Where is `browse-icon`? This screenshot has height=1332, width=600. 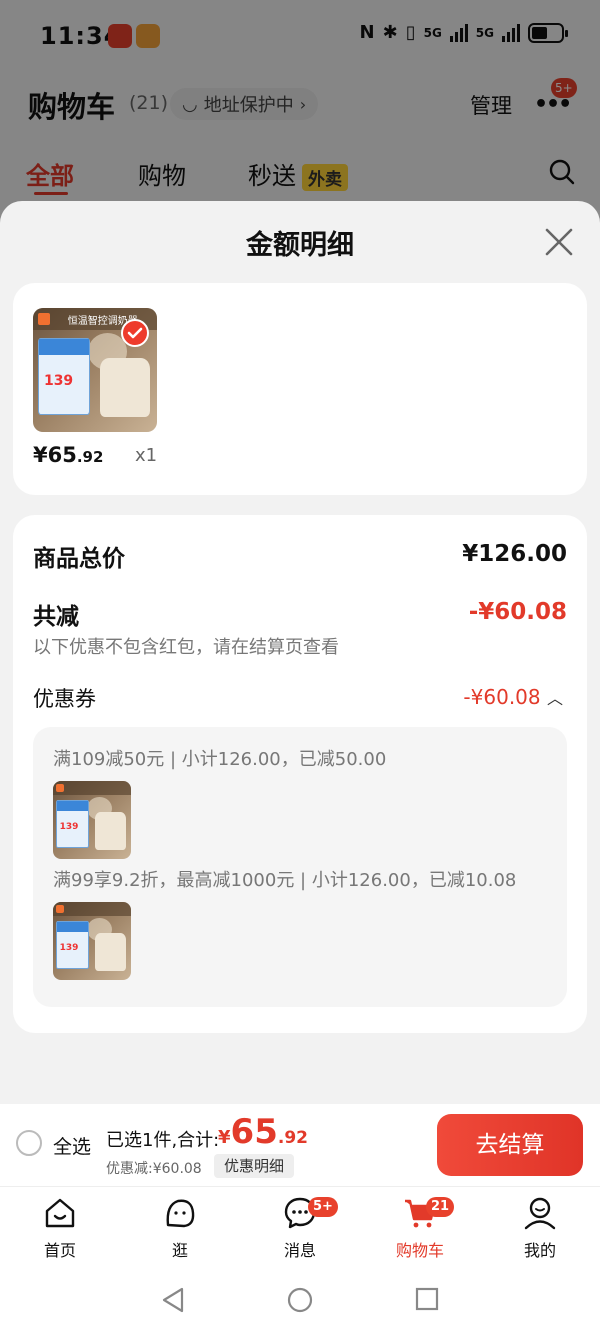 browse-icon is located at coordinates (180, 1213).